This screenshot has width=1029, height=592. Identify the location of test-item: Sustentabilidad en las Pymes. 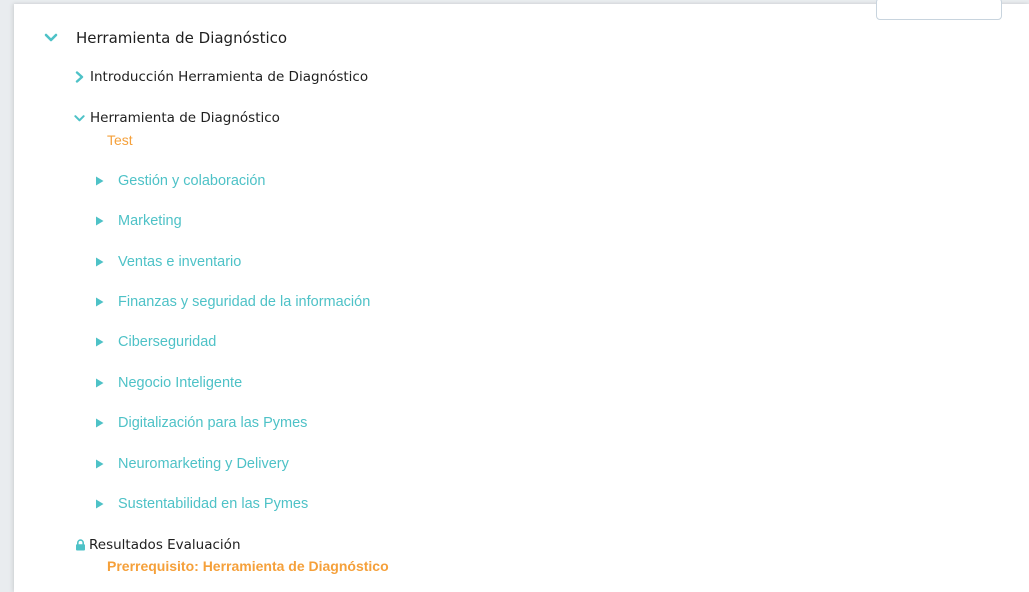
(544, 504).